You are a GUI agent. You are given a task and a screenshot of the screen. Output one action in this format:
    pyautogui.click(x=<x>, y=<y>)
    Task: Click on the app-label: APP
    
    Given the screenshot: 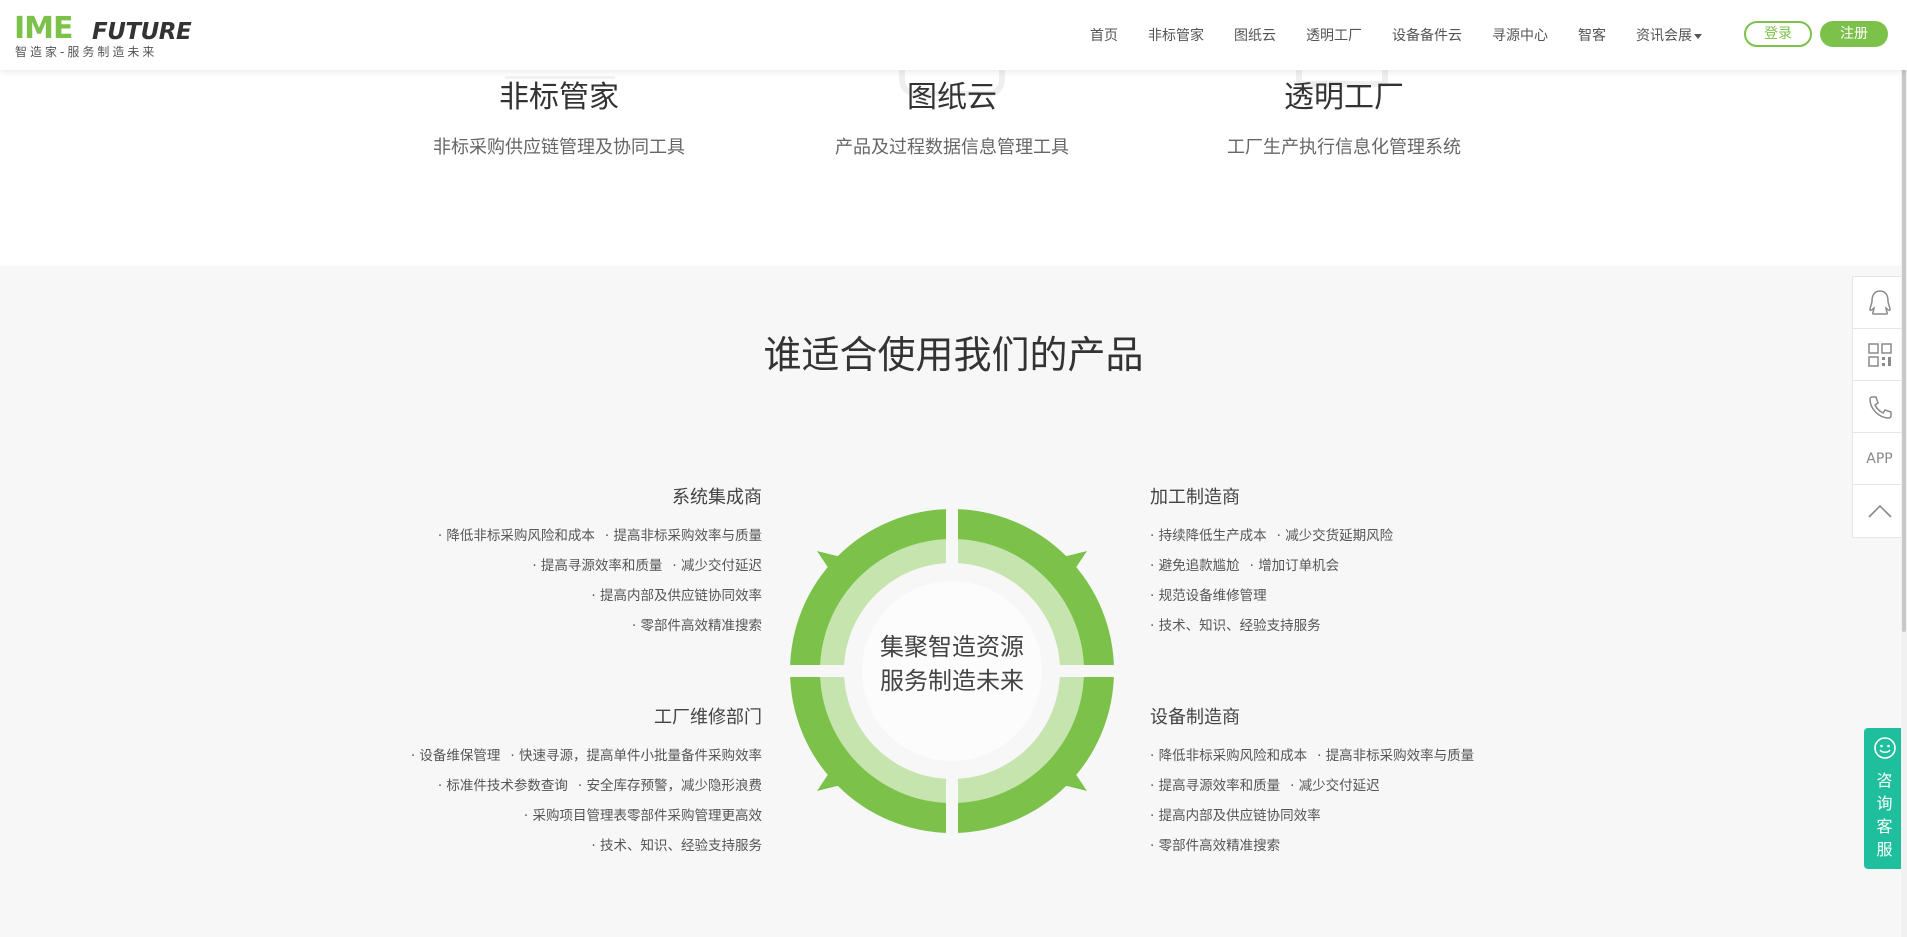 What is the action you would take?
    pyautogui.click(x=1879, y=458)
    